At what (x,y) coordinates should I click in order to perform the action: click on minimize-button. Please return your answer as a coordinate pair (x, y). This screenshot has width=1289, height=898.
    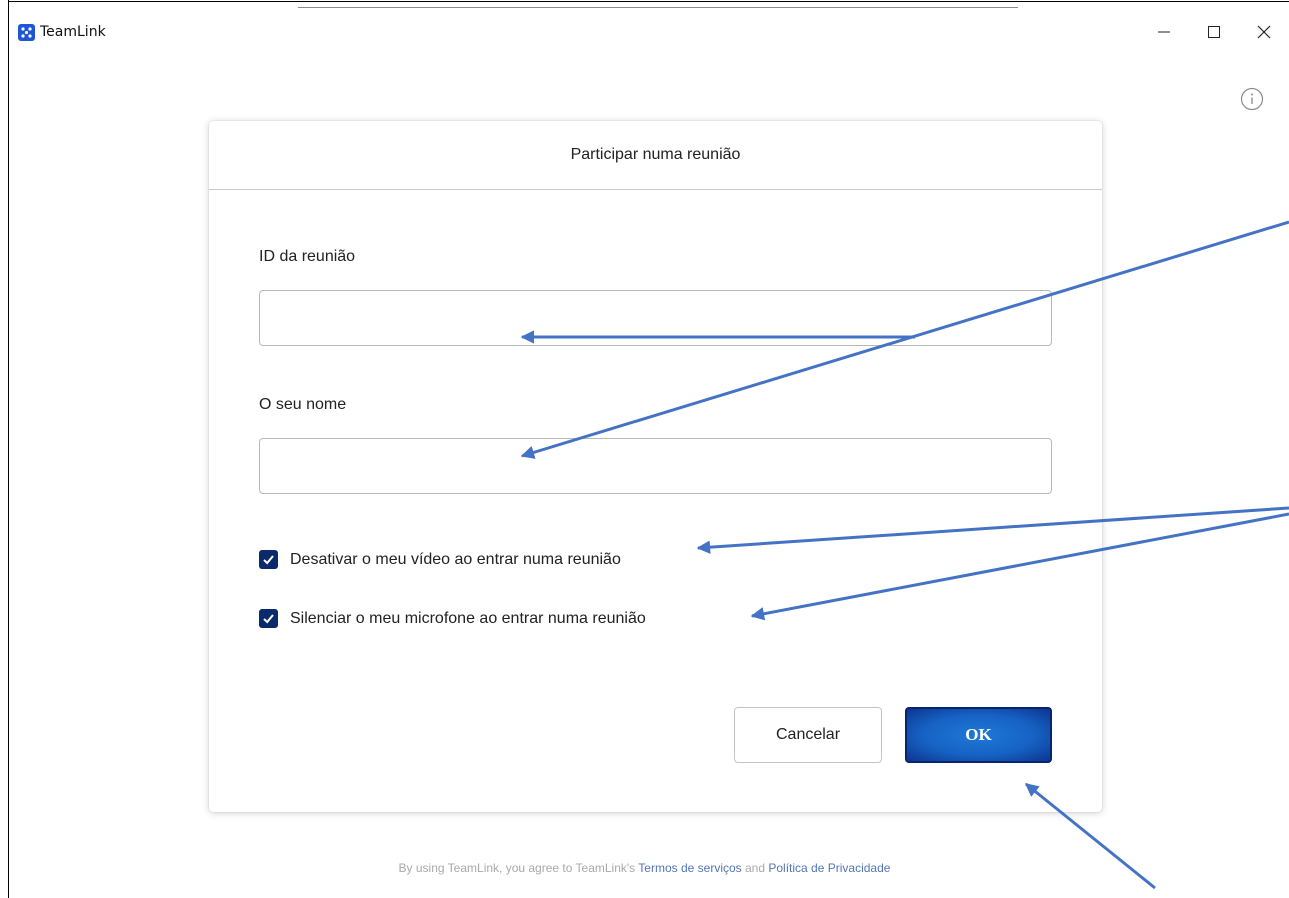
    Looking at the image, I should click on (1164, 32).